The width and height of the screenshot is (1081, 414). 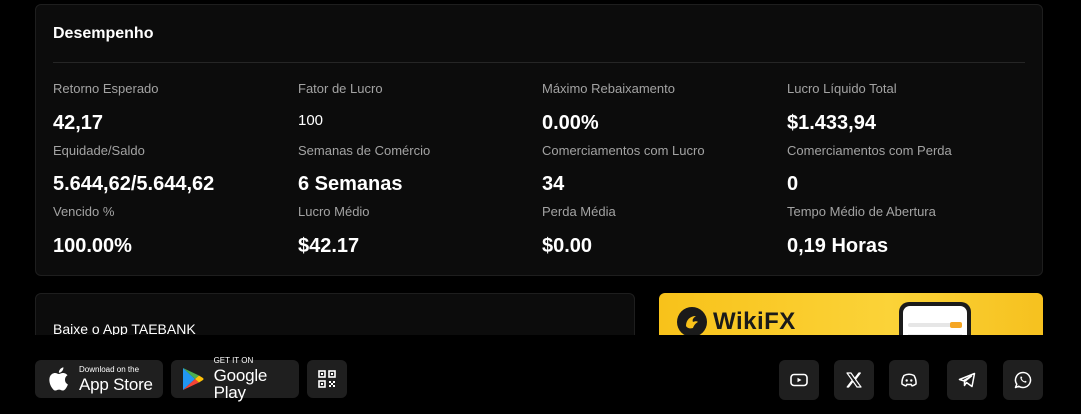 I want to click on stat-label-losing-trades: Comerciamentos com Perda, so click(x=869, y=150).